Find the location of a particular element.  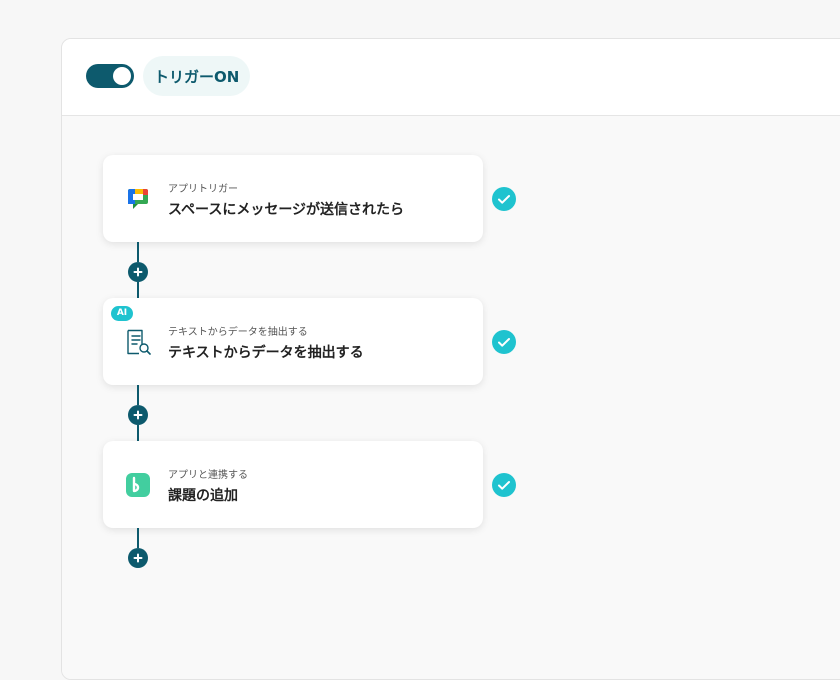

step-title: スペースにメッセージが送信されたら is located at coordinates (286, 210).